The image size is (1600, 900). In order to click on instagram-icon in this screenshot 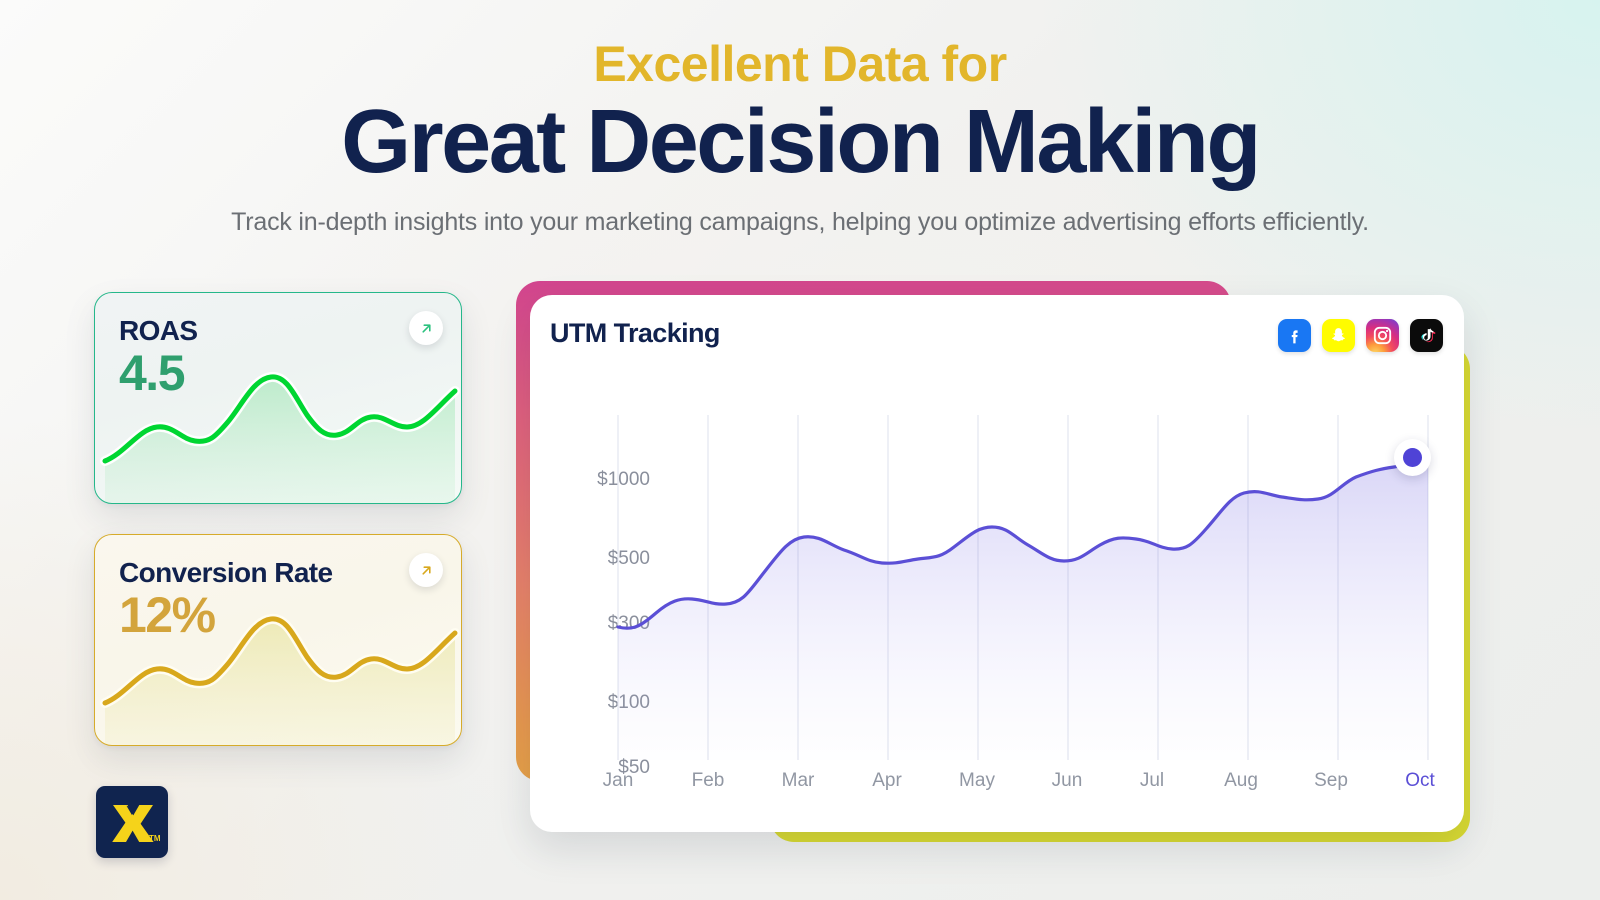, I will do `click(1382, 335)`.